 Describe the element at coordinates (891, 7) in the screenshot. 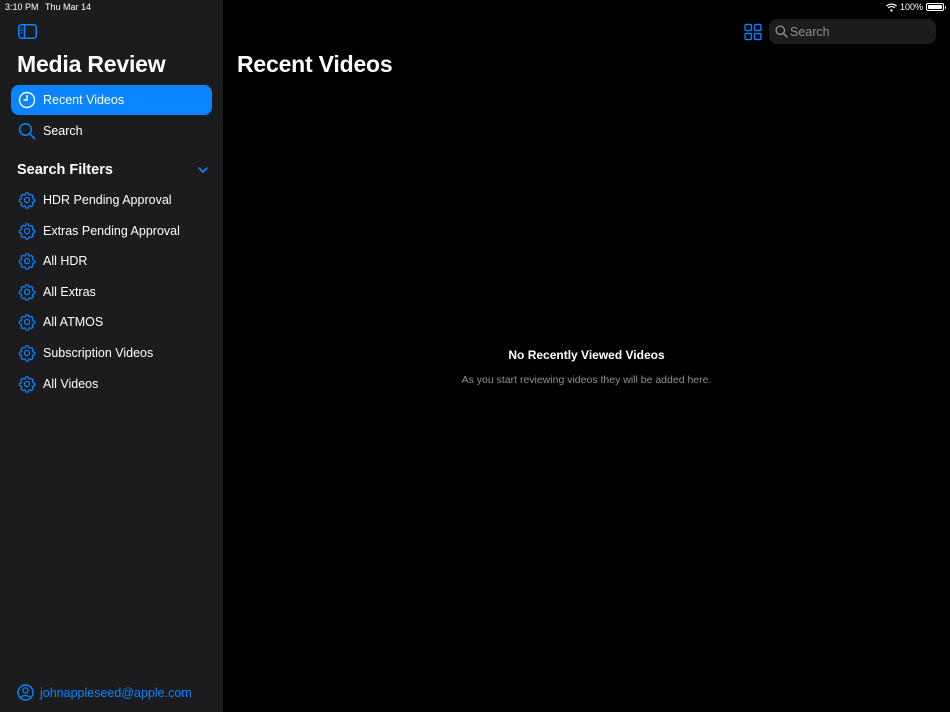

I see `wifi-icon` at that location.